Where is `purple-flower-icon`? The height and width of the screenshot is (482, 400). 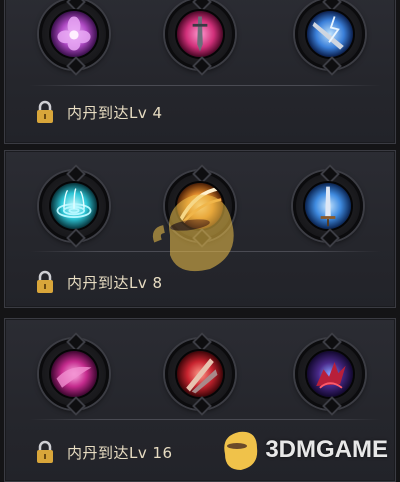
purple-flower-icon is located at coordinates (74, 34).